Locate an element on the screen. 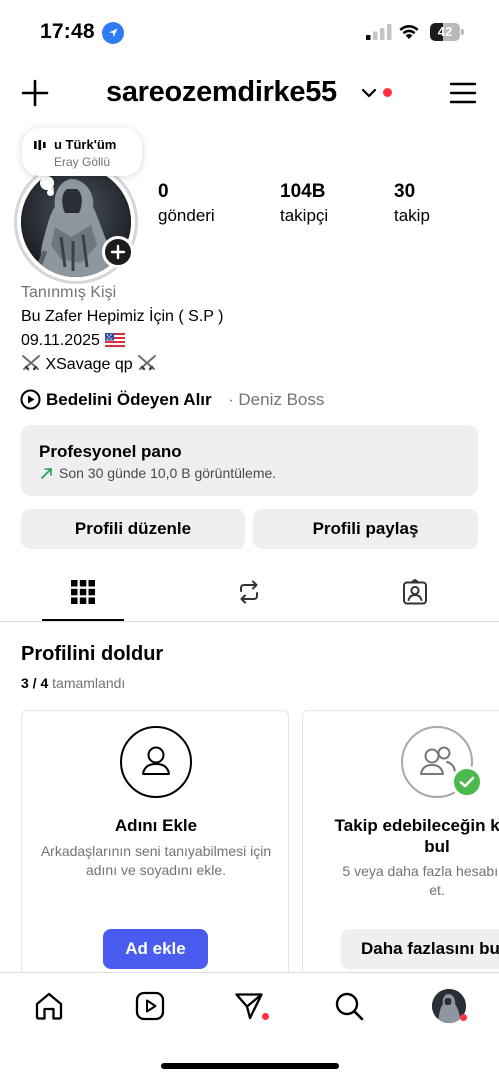  home-icon is located at coordinates (49, 1006).